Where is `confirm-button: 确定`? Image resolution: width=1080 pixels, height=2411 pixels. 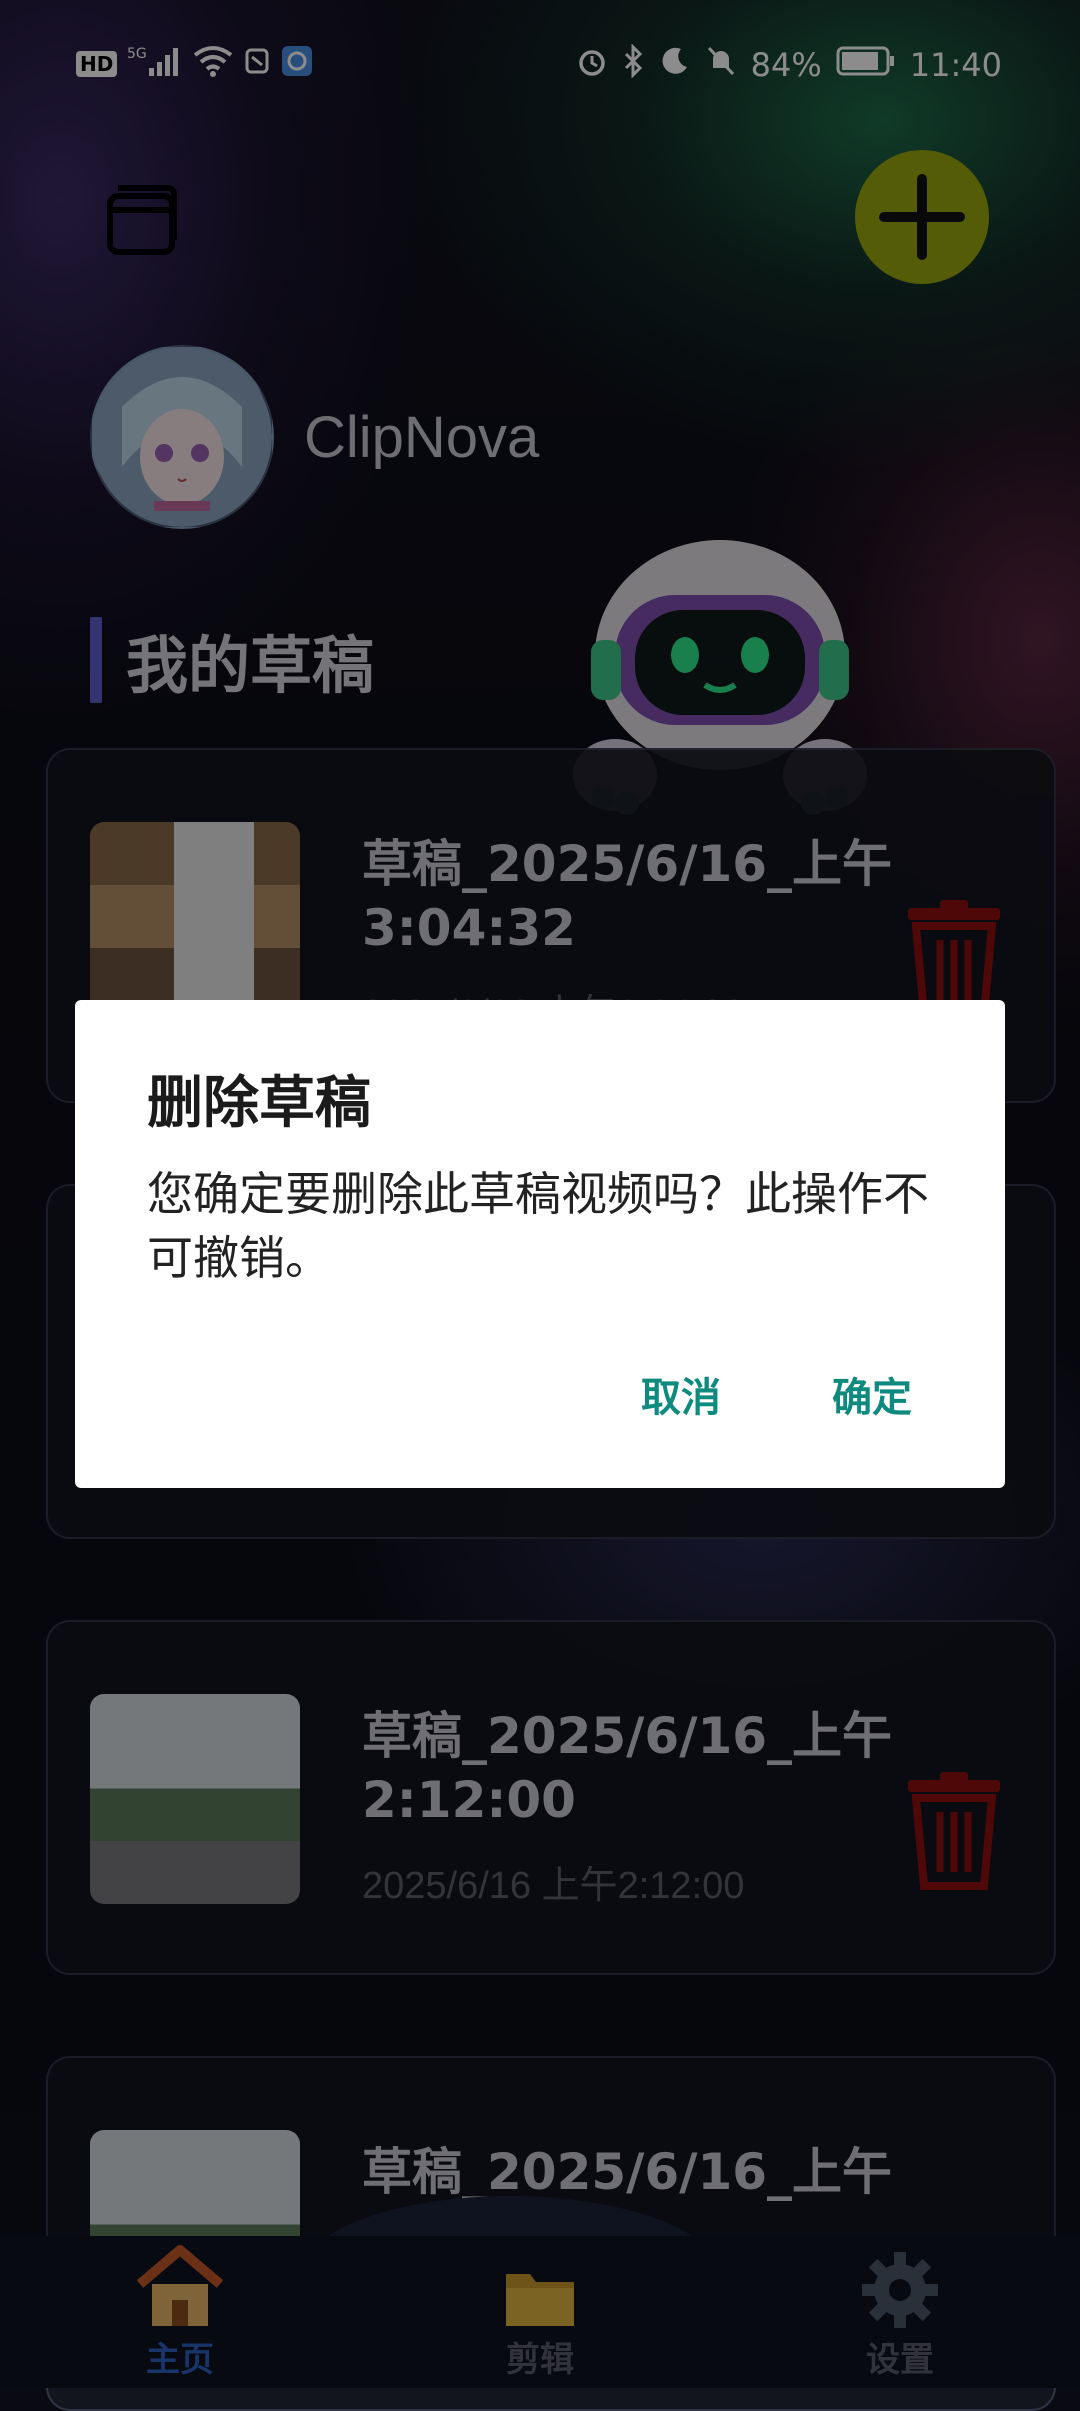 confirm-button: 确定 is located at coordinates (872, 1394).